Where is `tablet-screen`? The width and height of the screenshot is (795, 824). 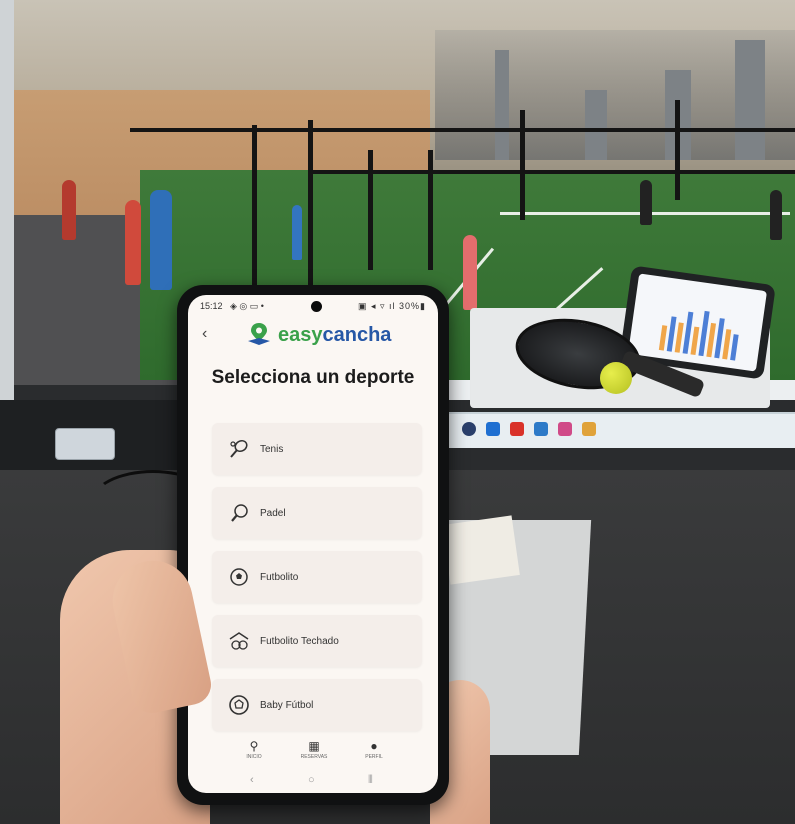
tablet-screen is located at coordinates (697, 322).